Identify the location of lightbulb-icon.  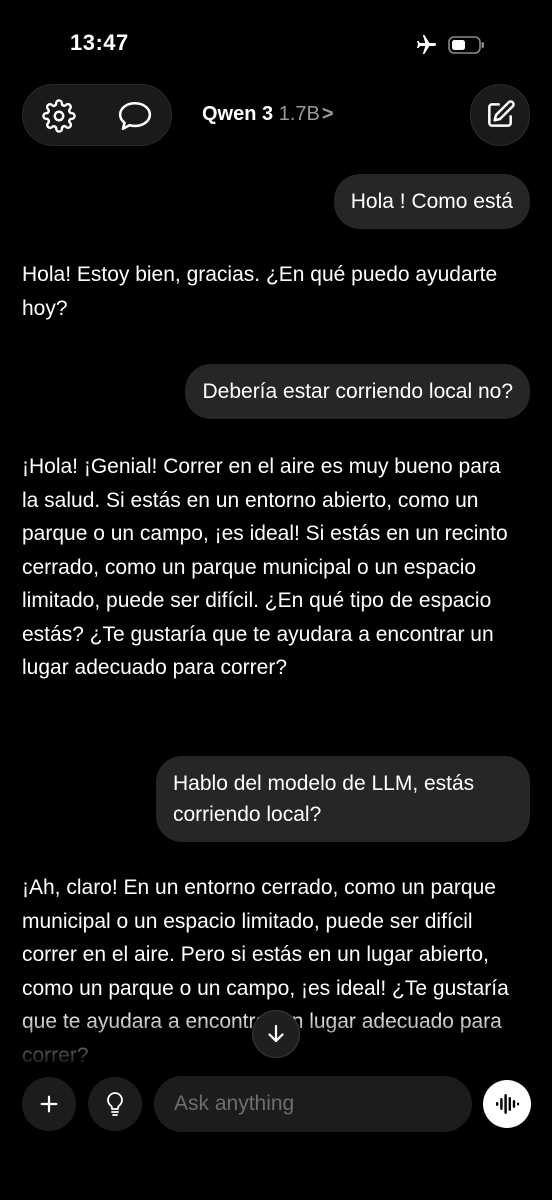
(115, 1104).